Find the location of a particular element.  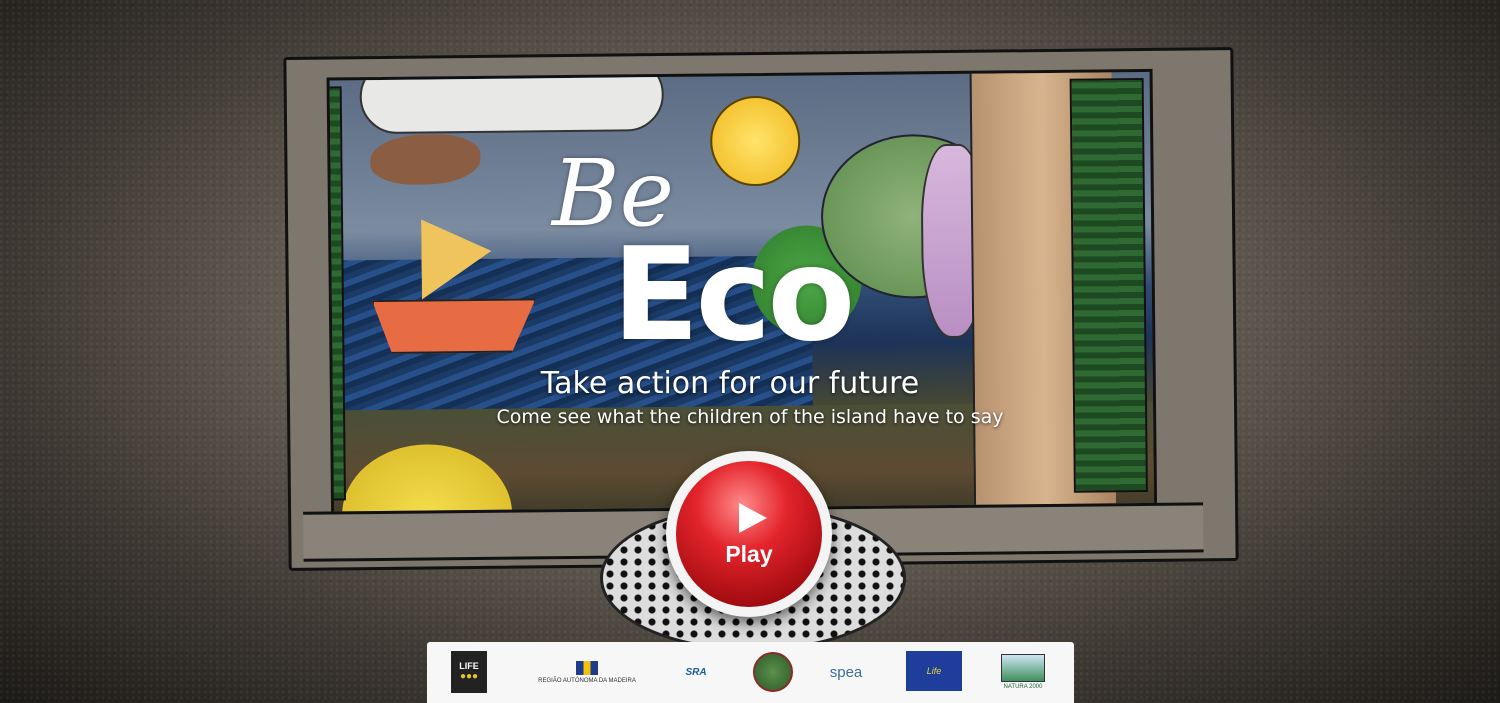

left-shutter is located at coordinates (336, 294).